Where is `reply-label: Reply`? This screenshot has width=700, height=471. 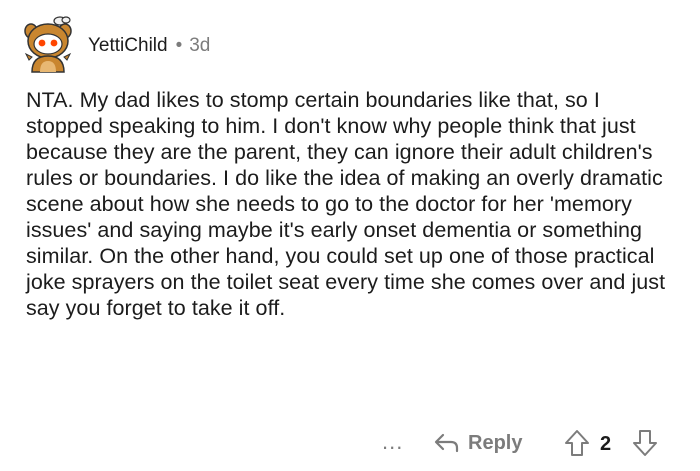 reply-label: Reply is located at coordinates (495, 442).